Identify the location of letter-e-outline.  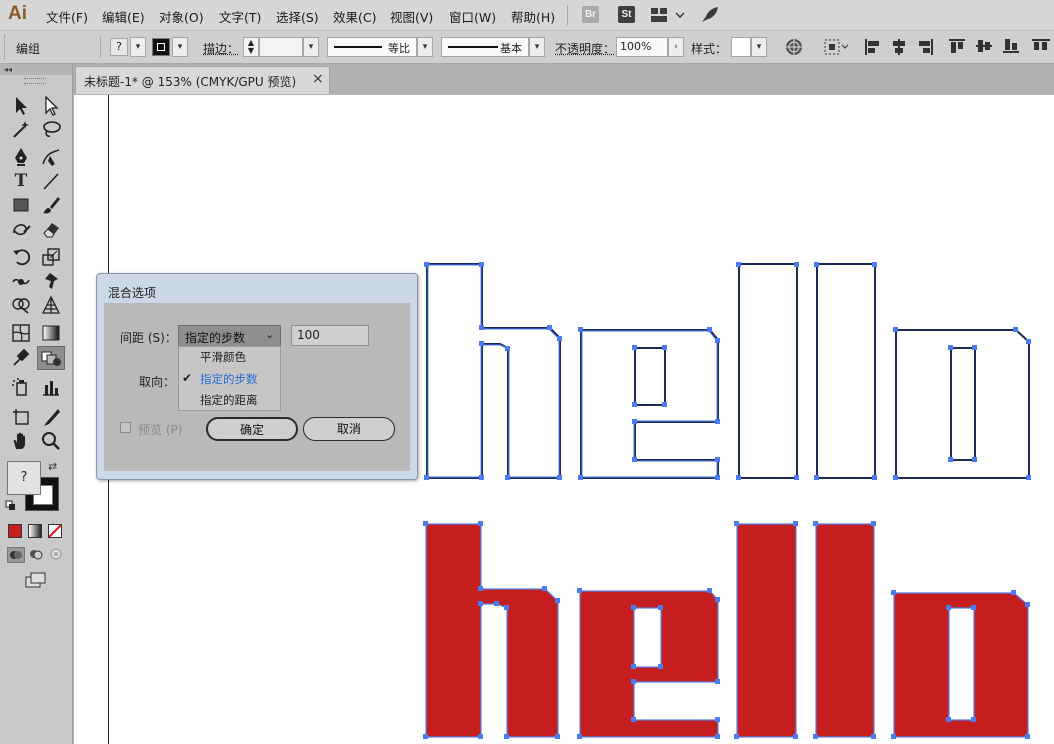
(649, 404).